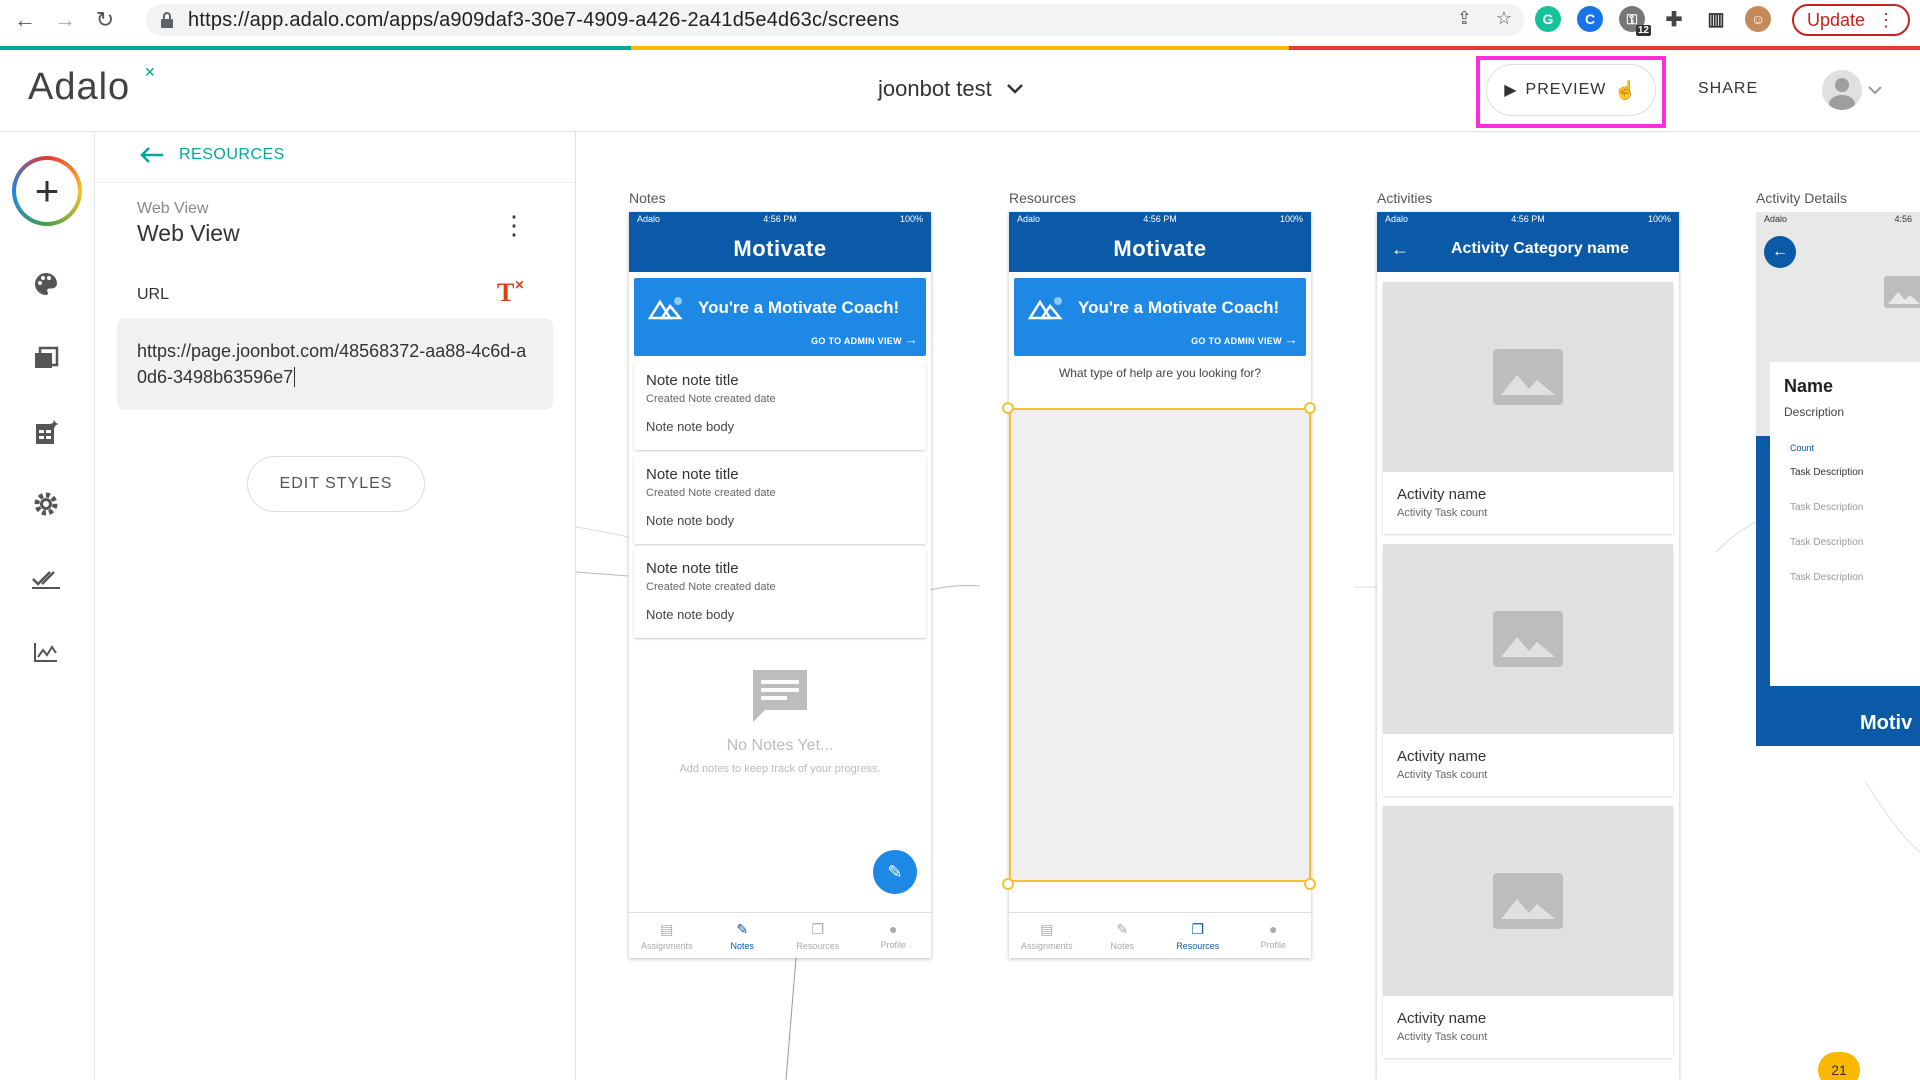 This screenshot has width=1920, height=1080. What do you see at coordinates (1548, 19) in the screenshot?
I see `grammarly-extension-icon: G` at bounding box center [1548, 19].